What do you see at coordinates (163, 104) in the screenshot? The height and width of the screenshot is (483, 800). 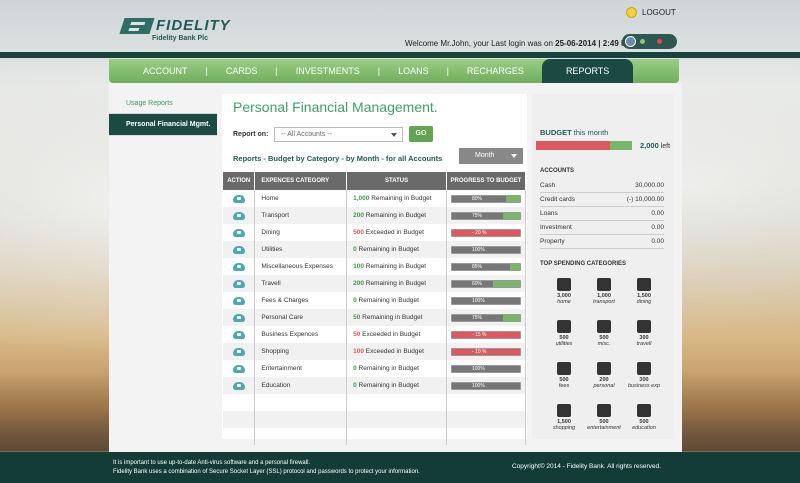 I see `sidebar-item-usage-reports: Usage Reports` at bounding box center [163, 104].